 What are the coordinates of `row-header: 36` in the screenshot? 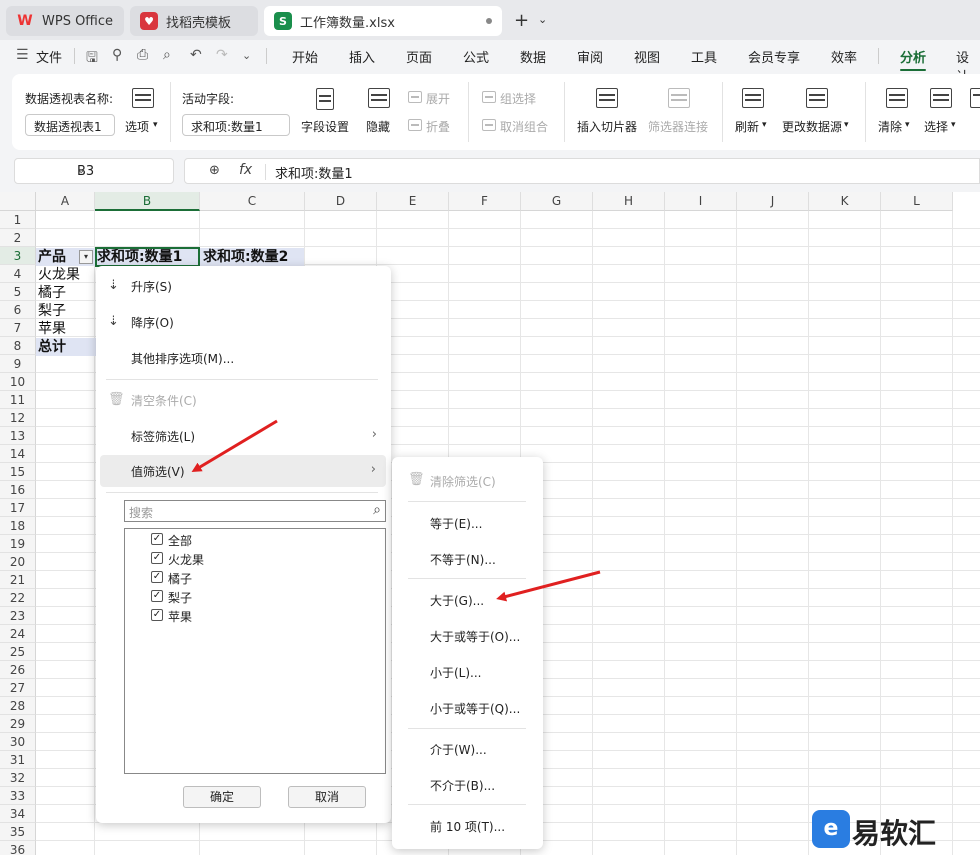 It's located at (18, 848).